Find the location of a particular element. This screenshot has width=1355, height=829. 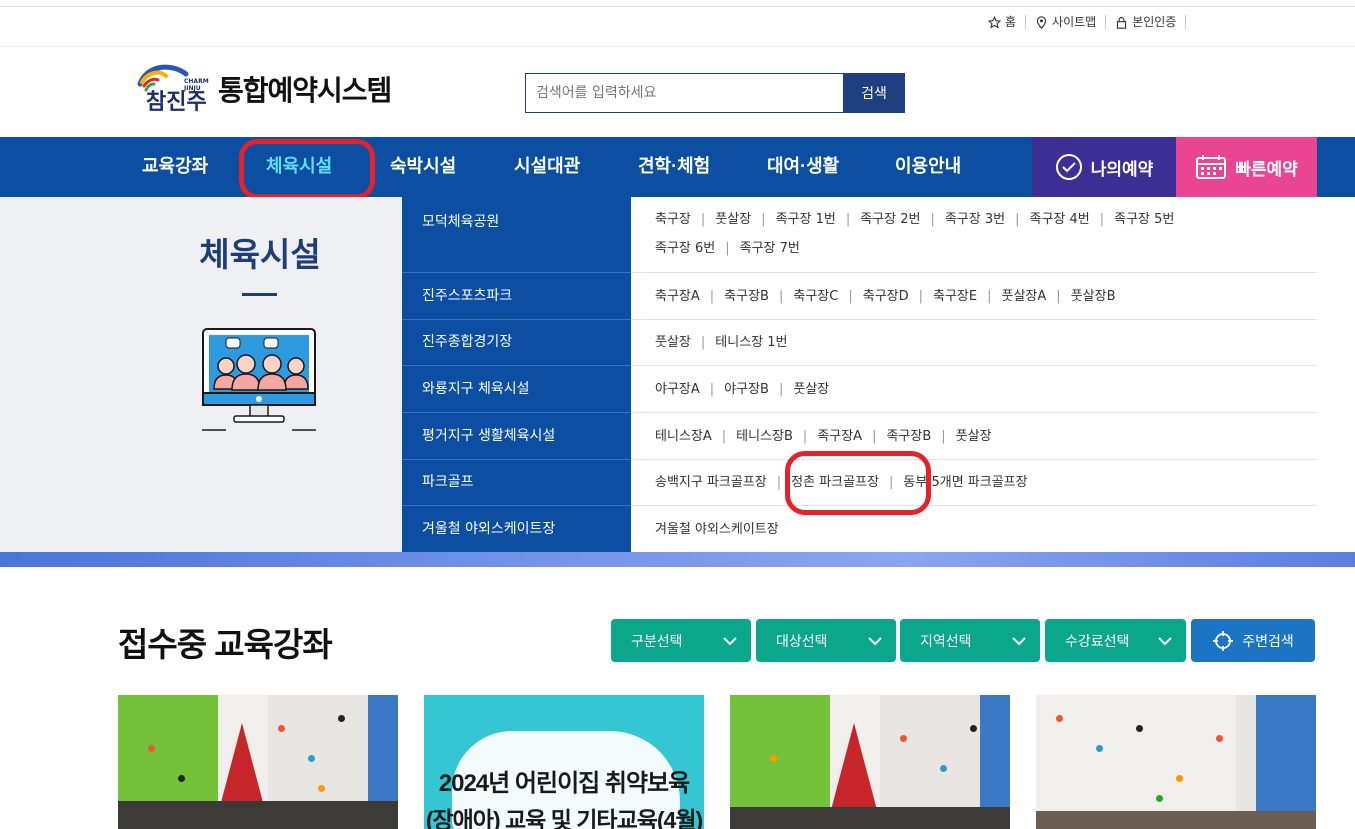

sitemap-link: 사이트맵 is located at coordinates (1066, 22).